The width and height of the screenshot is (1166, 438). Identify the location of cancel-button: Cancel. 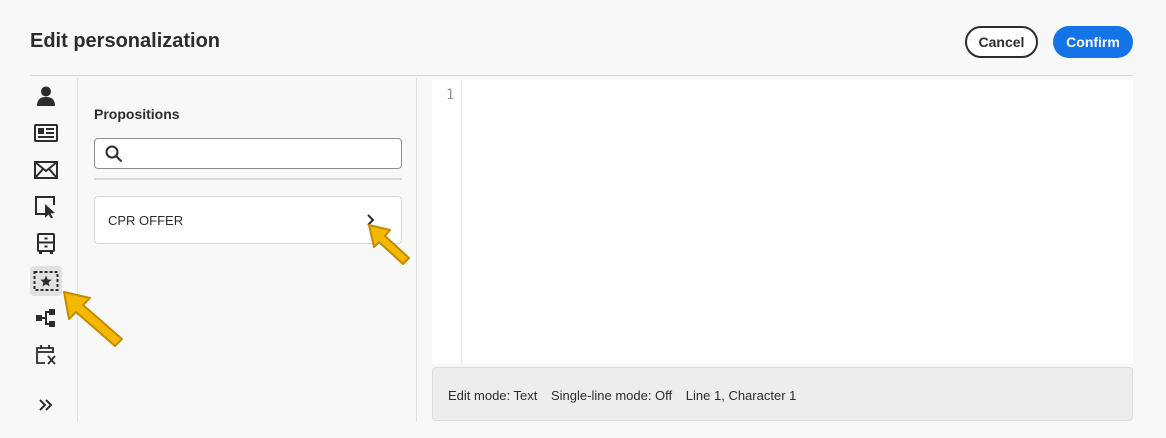
(1001, 42).